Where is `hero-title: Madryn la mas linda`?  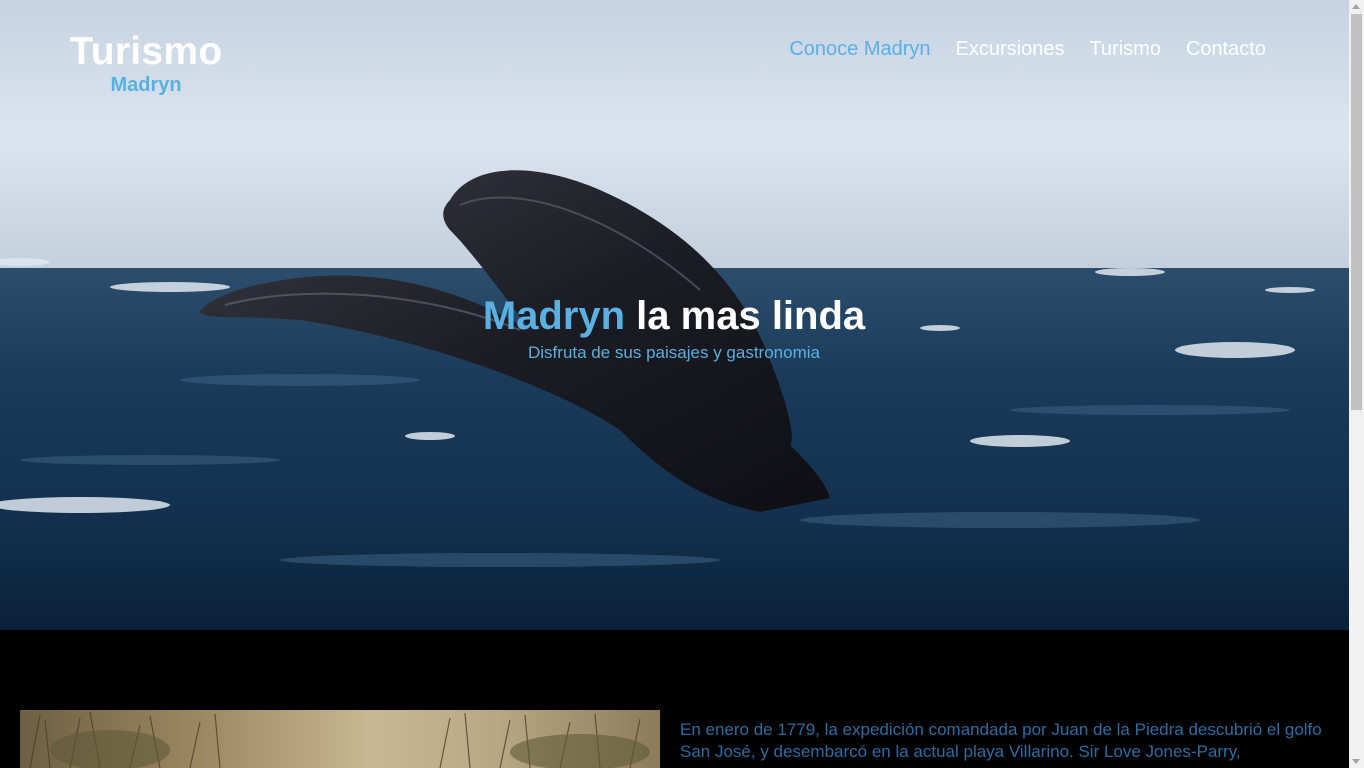
hero-title: Madryn la mas linda is located at coordinates (674, 316).